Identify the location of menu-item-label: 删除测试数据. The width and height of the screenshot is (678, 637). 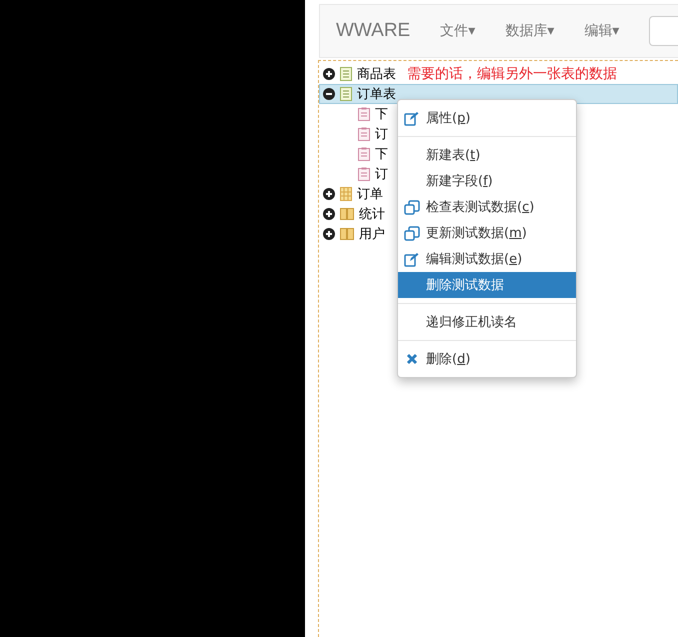
(465, 285).